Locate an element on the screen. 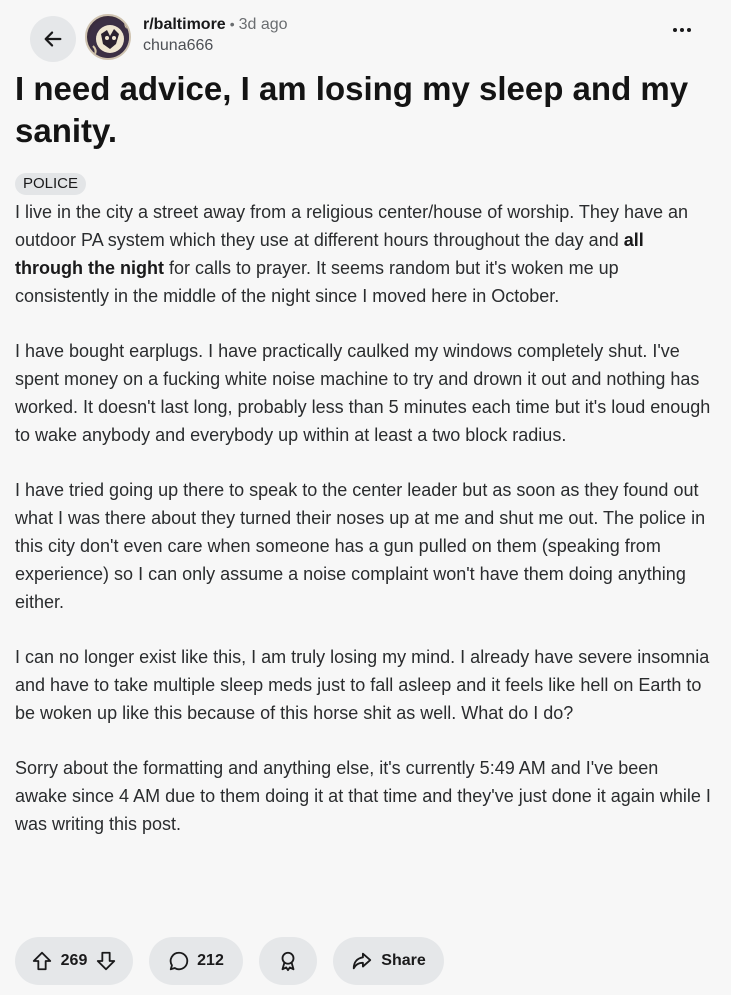 The width and height of the screenshot is (731, 995). award-button is located at coordinates (288, 961).